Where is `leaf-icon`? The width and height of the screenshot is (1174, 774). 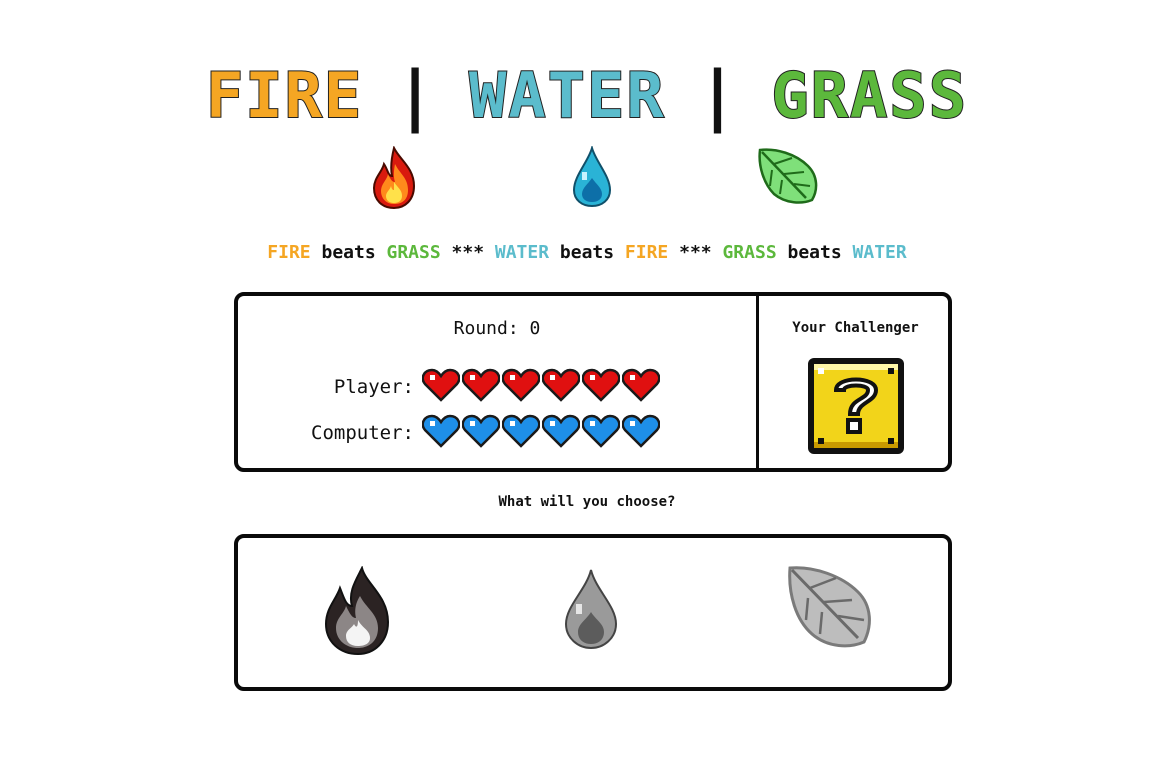
leaf-icon is located at coordinates (788, 176).